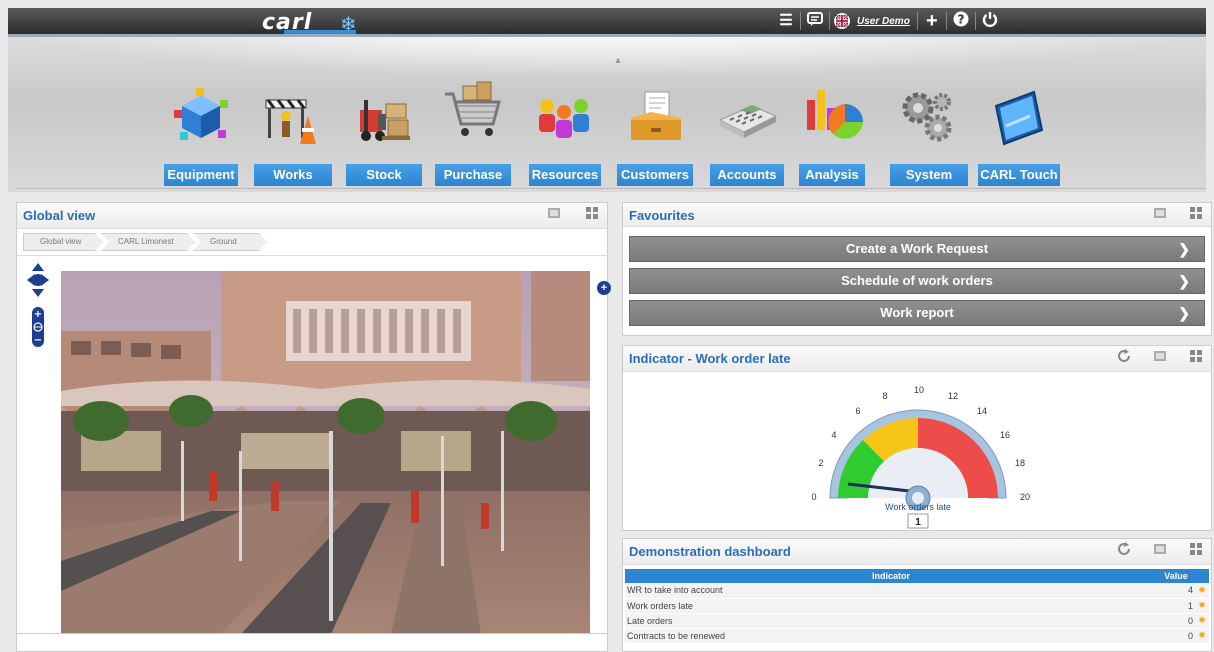 Image resolution: width=1214 pixels, height=652 pixels. I want to click on breadcrumb: Global view CARL Limonest Ground floor, so click(144, 242).